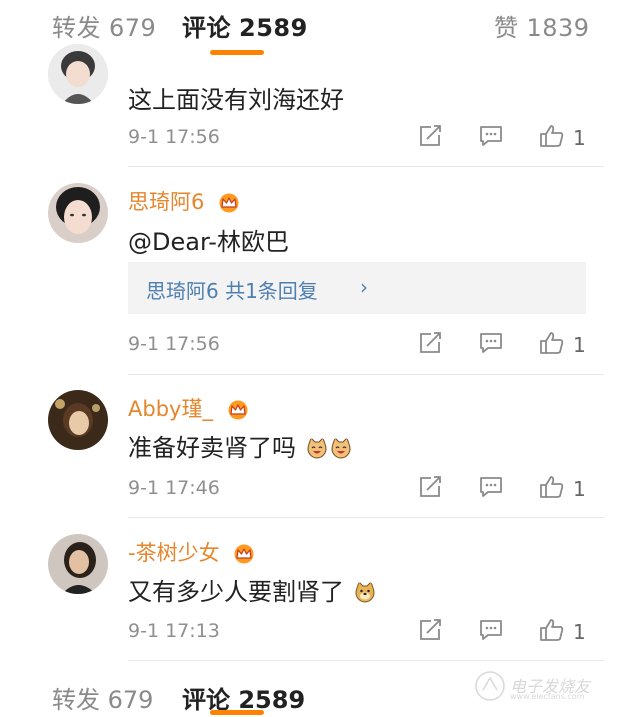 The image size is (621, 717). I want to click on tab-reposts-count: 679, so click(133, 28).